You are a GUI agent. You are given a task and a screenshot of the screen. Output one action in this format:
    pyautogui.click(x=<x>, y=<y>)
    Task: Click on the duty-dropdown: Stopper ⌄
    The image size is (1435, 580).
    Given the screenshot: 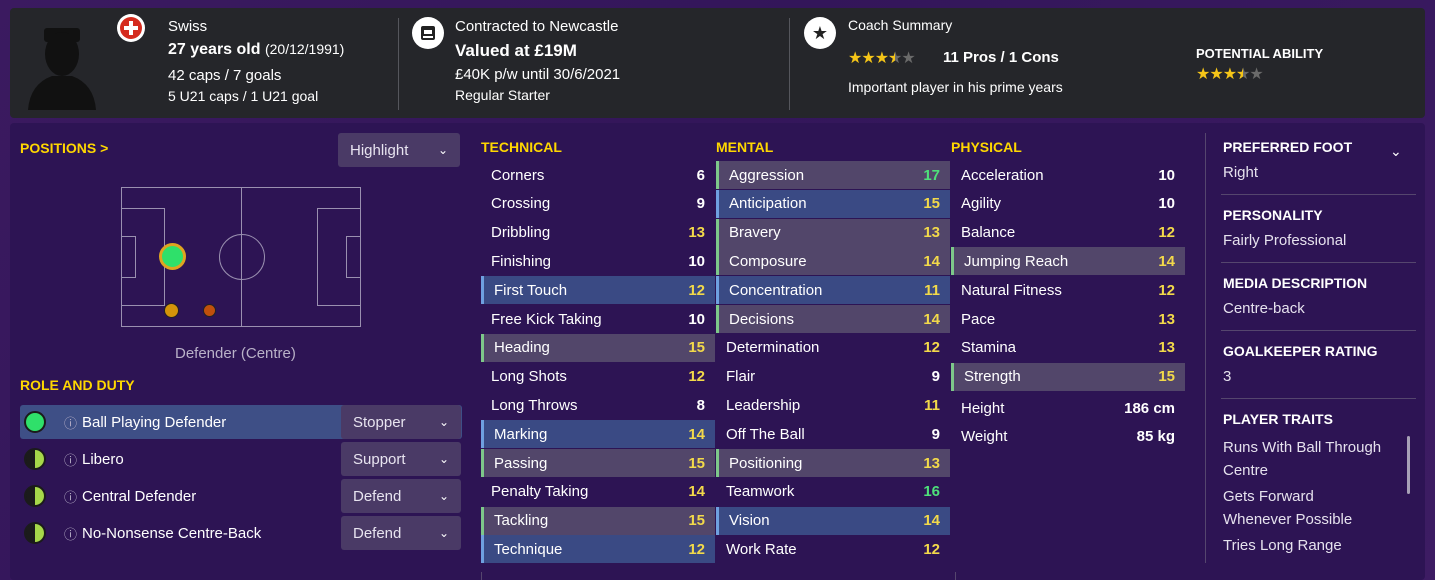 What is the action you would take?
    pyautogui.click(x=401, y=422)
    